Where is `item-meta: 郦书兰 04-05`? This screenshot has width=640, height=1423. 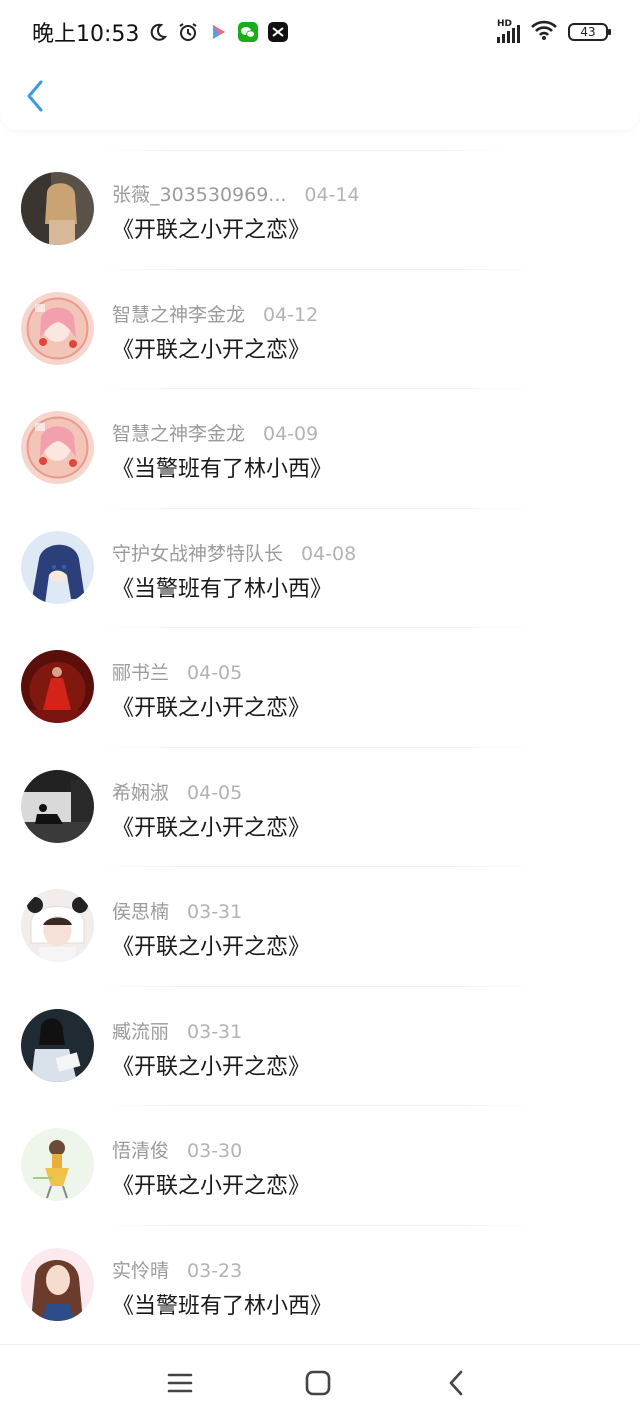 item-meta: 郦书兰 04-05 is located at coordinates (177, 671).